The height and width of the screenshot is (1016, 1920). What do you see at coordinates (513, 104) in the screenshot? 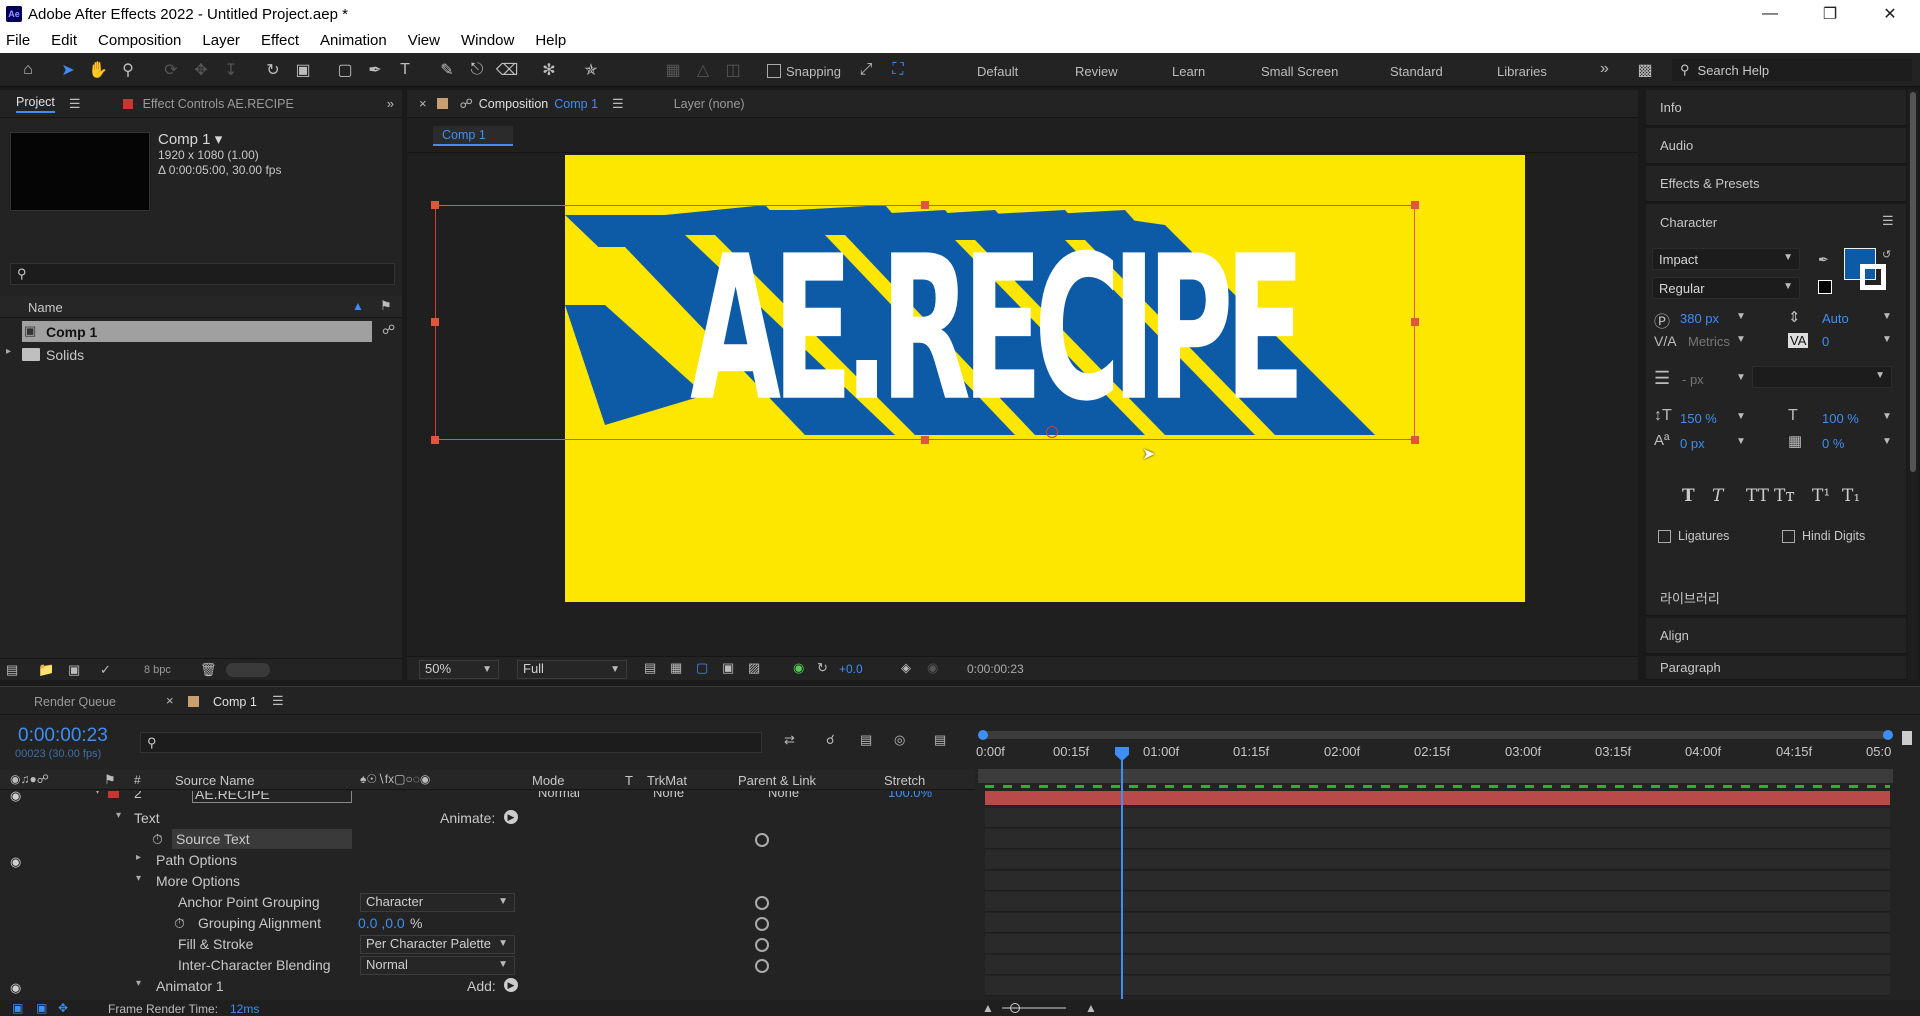
I see `tab-composition: Composition` at bounding box center [513, 104].